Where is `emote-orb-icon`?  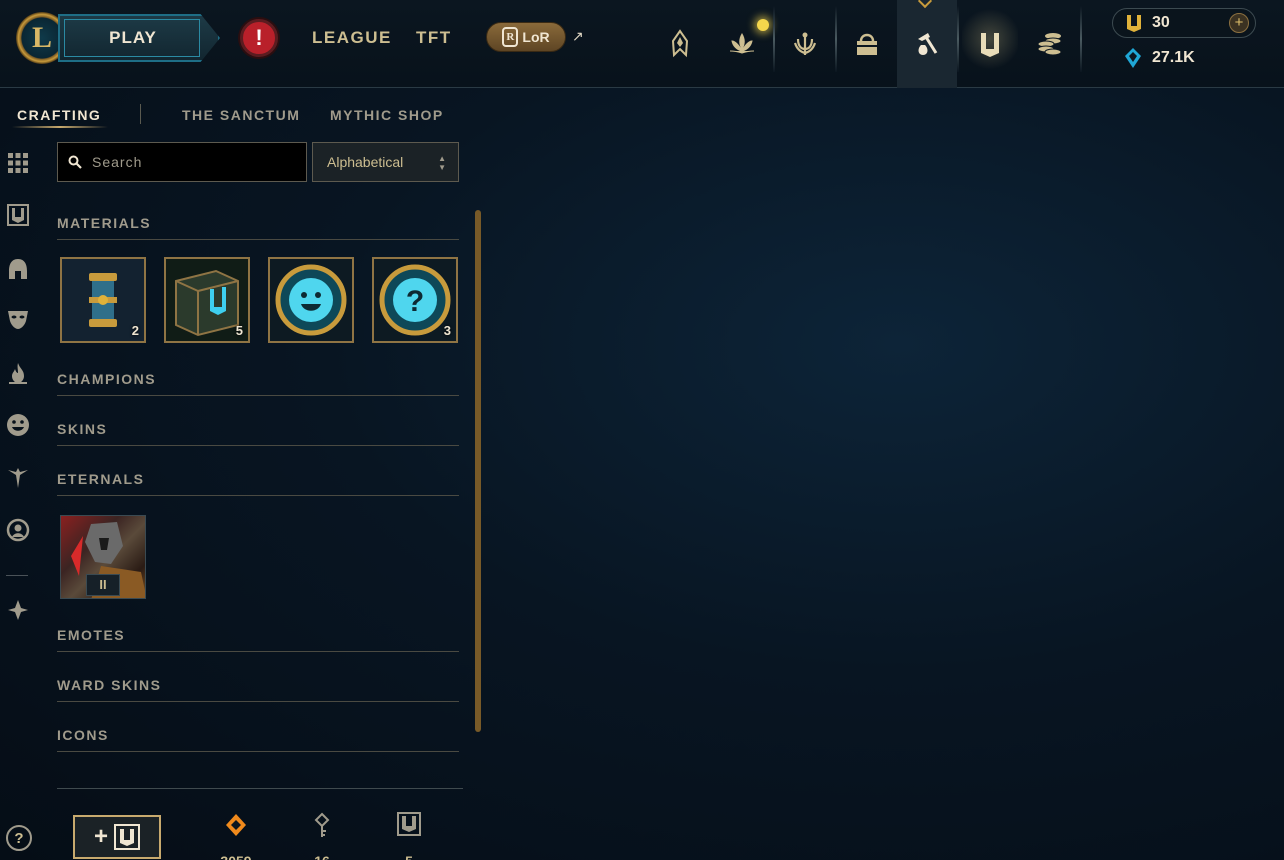 emote-orb-icon is located at coordinates (311, 300).